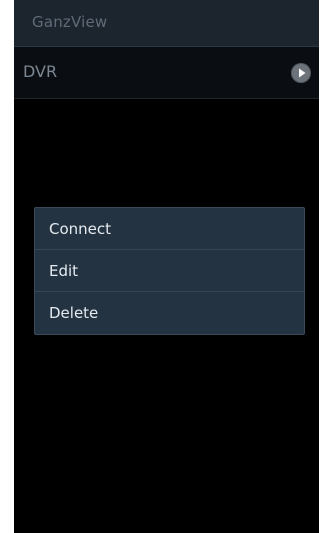 The image size is (326, 533). What do you see at coordinates (169, 229) in the screenshot?
I see `connect-menu-item: Connect` at bounding box center [169, 229].